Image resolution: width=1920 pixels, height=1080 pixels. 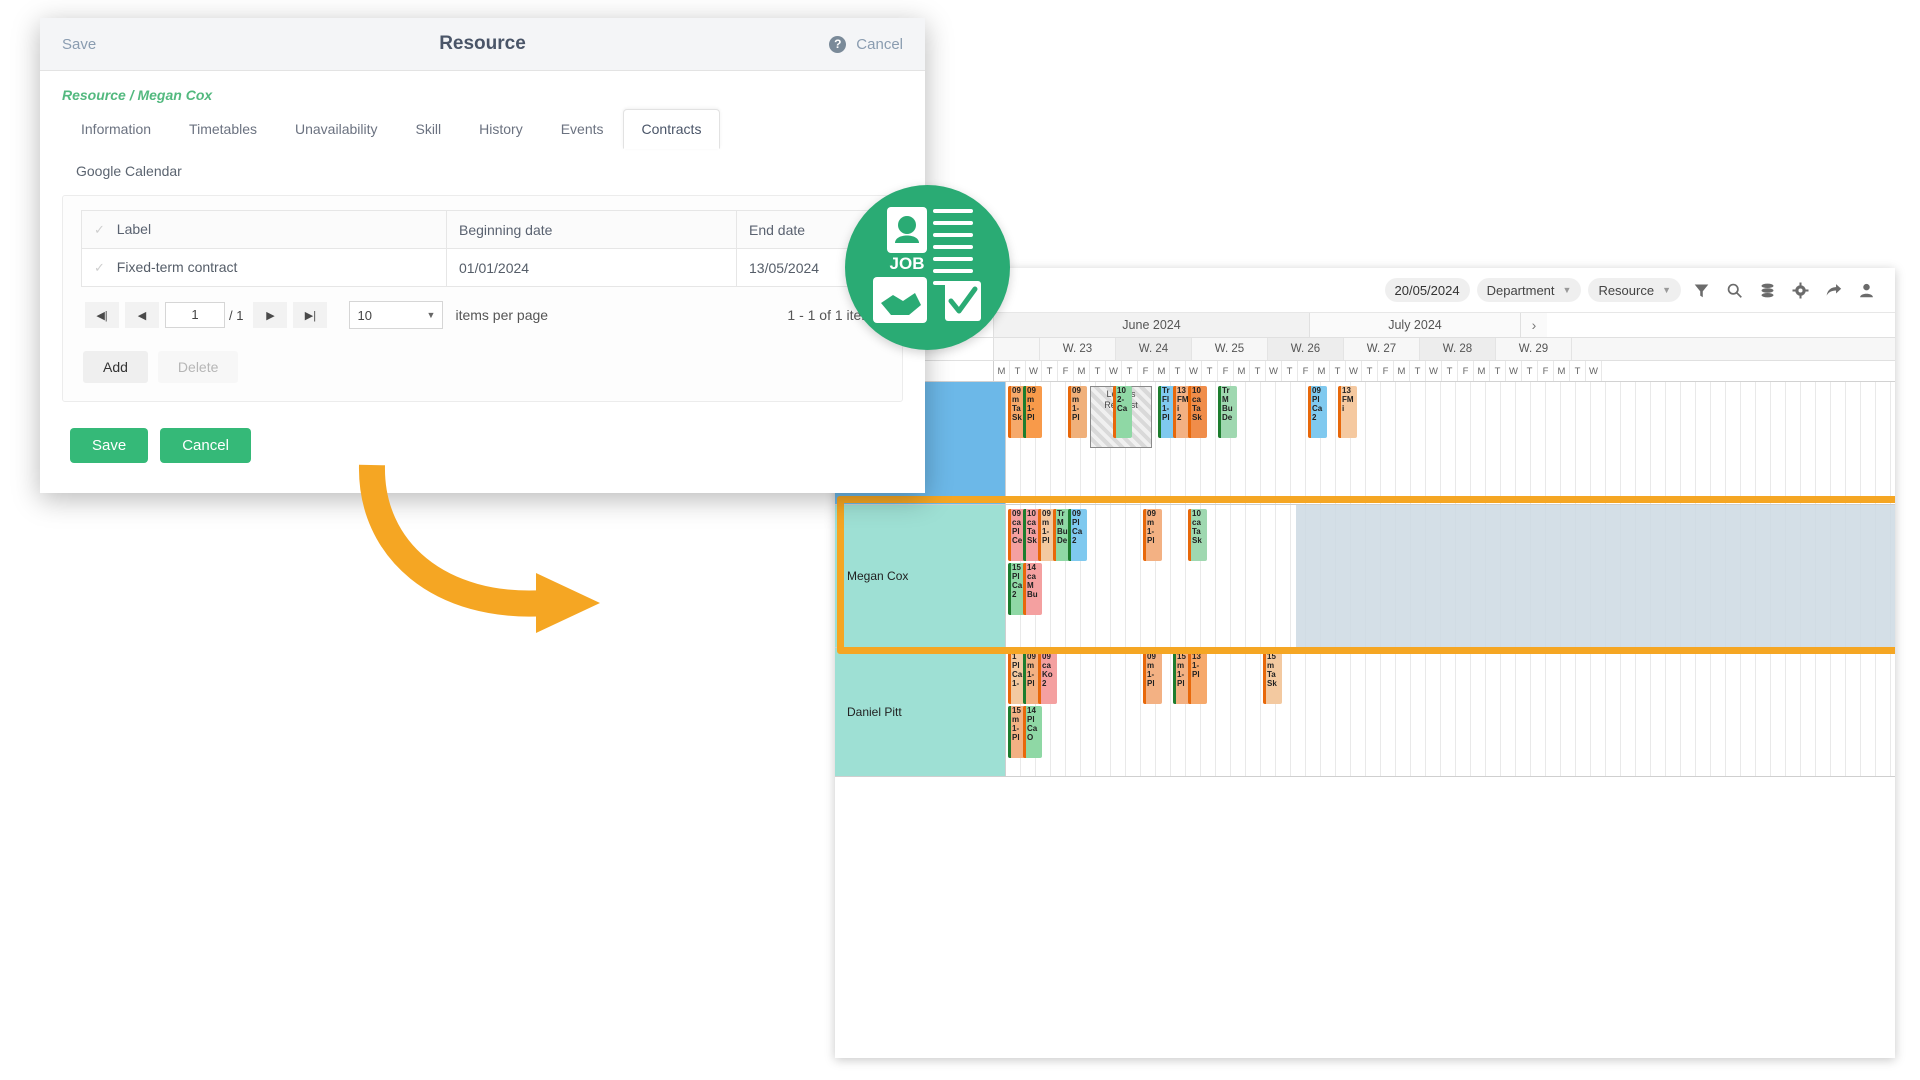 What do you see at coordinates (109, 445) in the screenshot?
I see `save-button: Save` at bounding box center [109, 445].